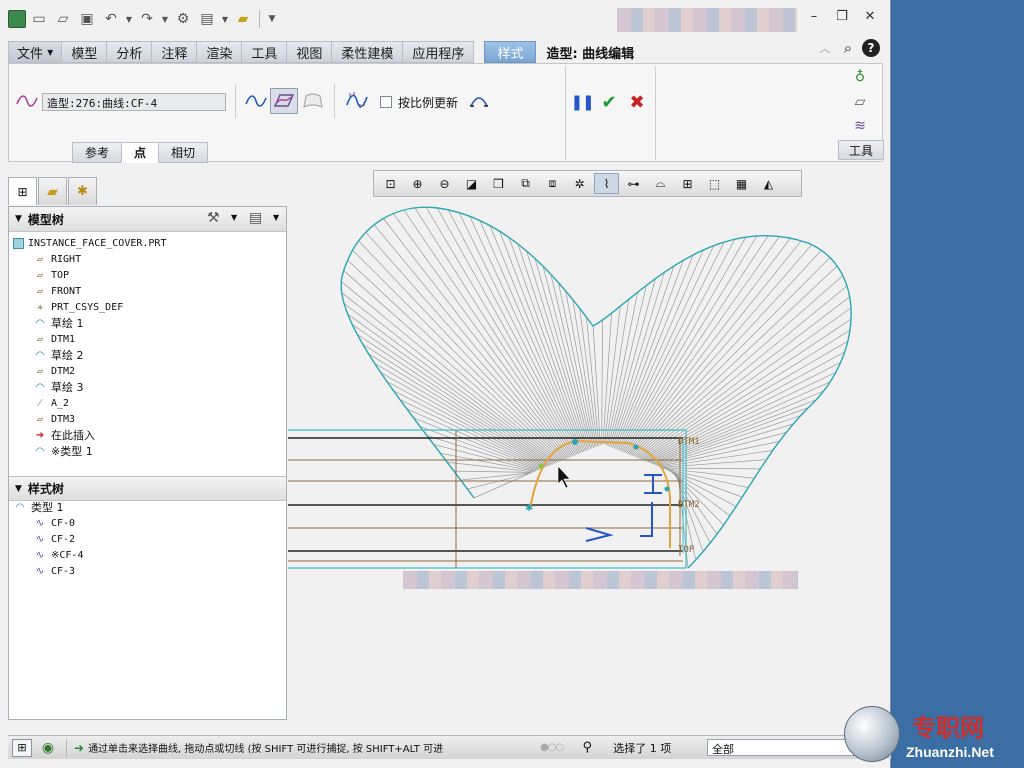 This screenshot has height=768, width=1024. I want to click on section-curve-icon, so click(479, 101).